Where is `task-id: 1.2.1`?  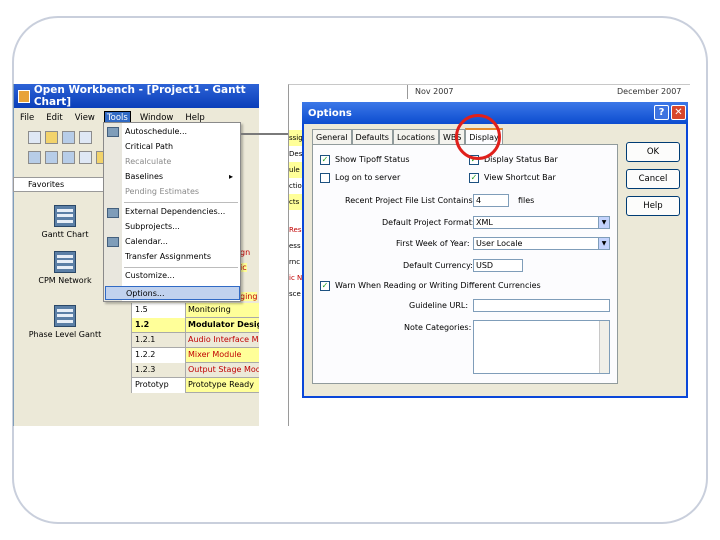 task-id: 1.2.1 is located at coordinates (159, 340).